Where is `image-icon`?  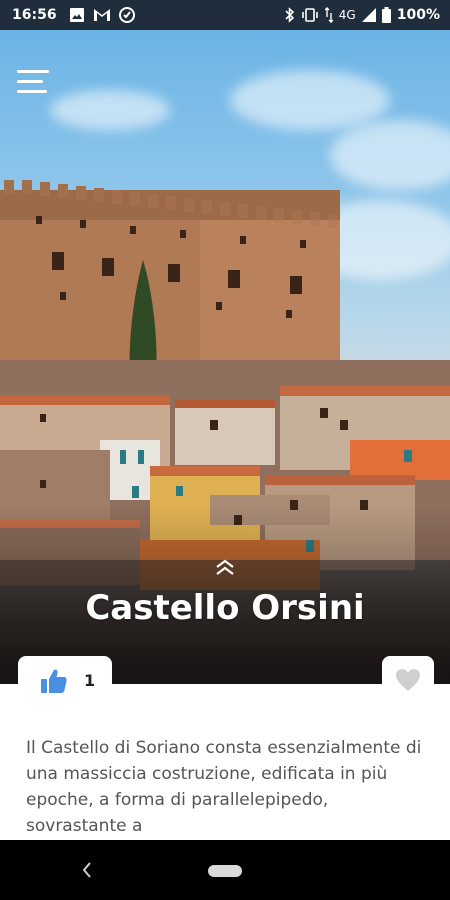 image-icon is located at coordinates (76, 15).